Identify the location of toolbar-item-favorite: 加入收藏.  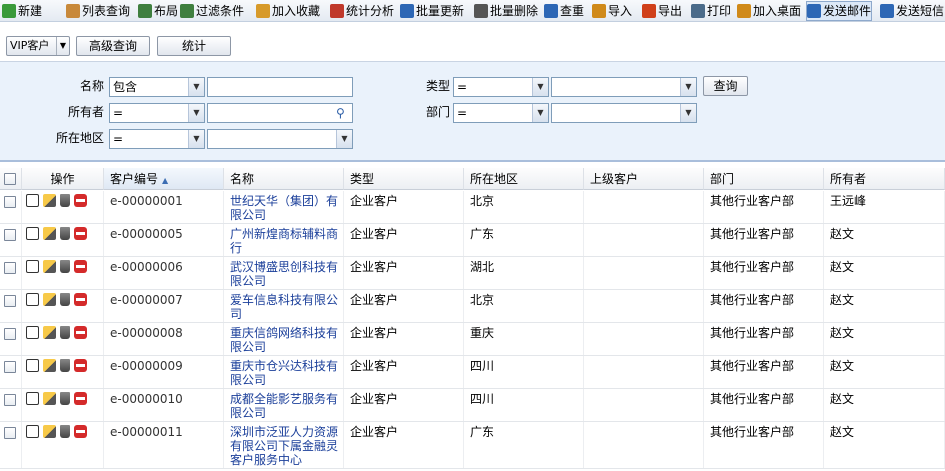
(288, 10).